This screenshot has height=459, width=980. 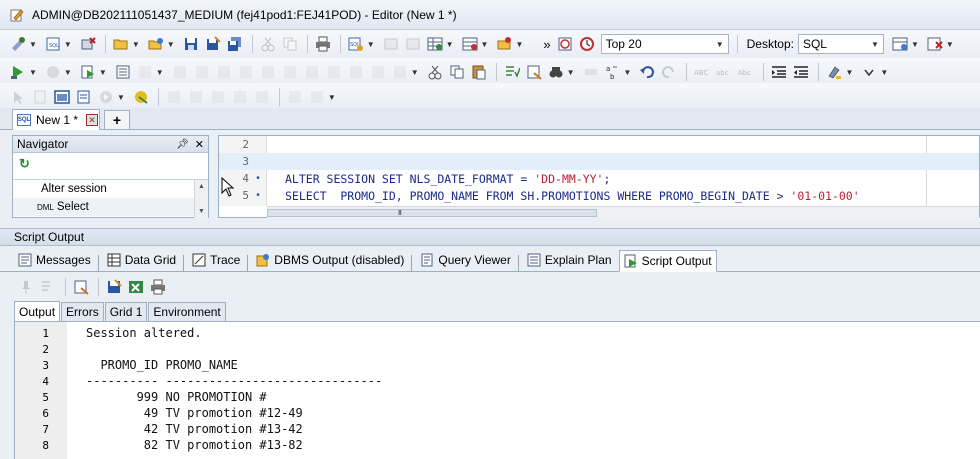 I want to click on reopen-icon, so click(x=156, y=44).